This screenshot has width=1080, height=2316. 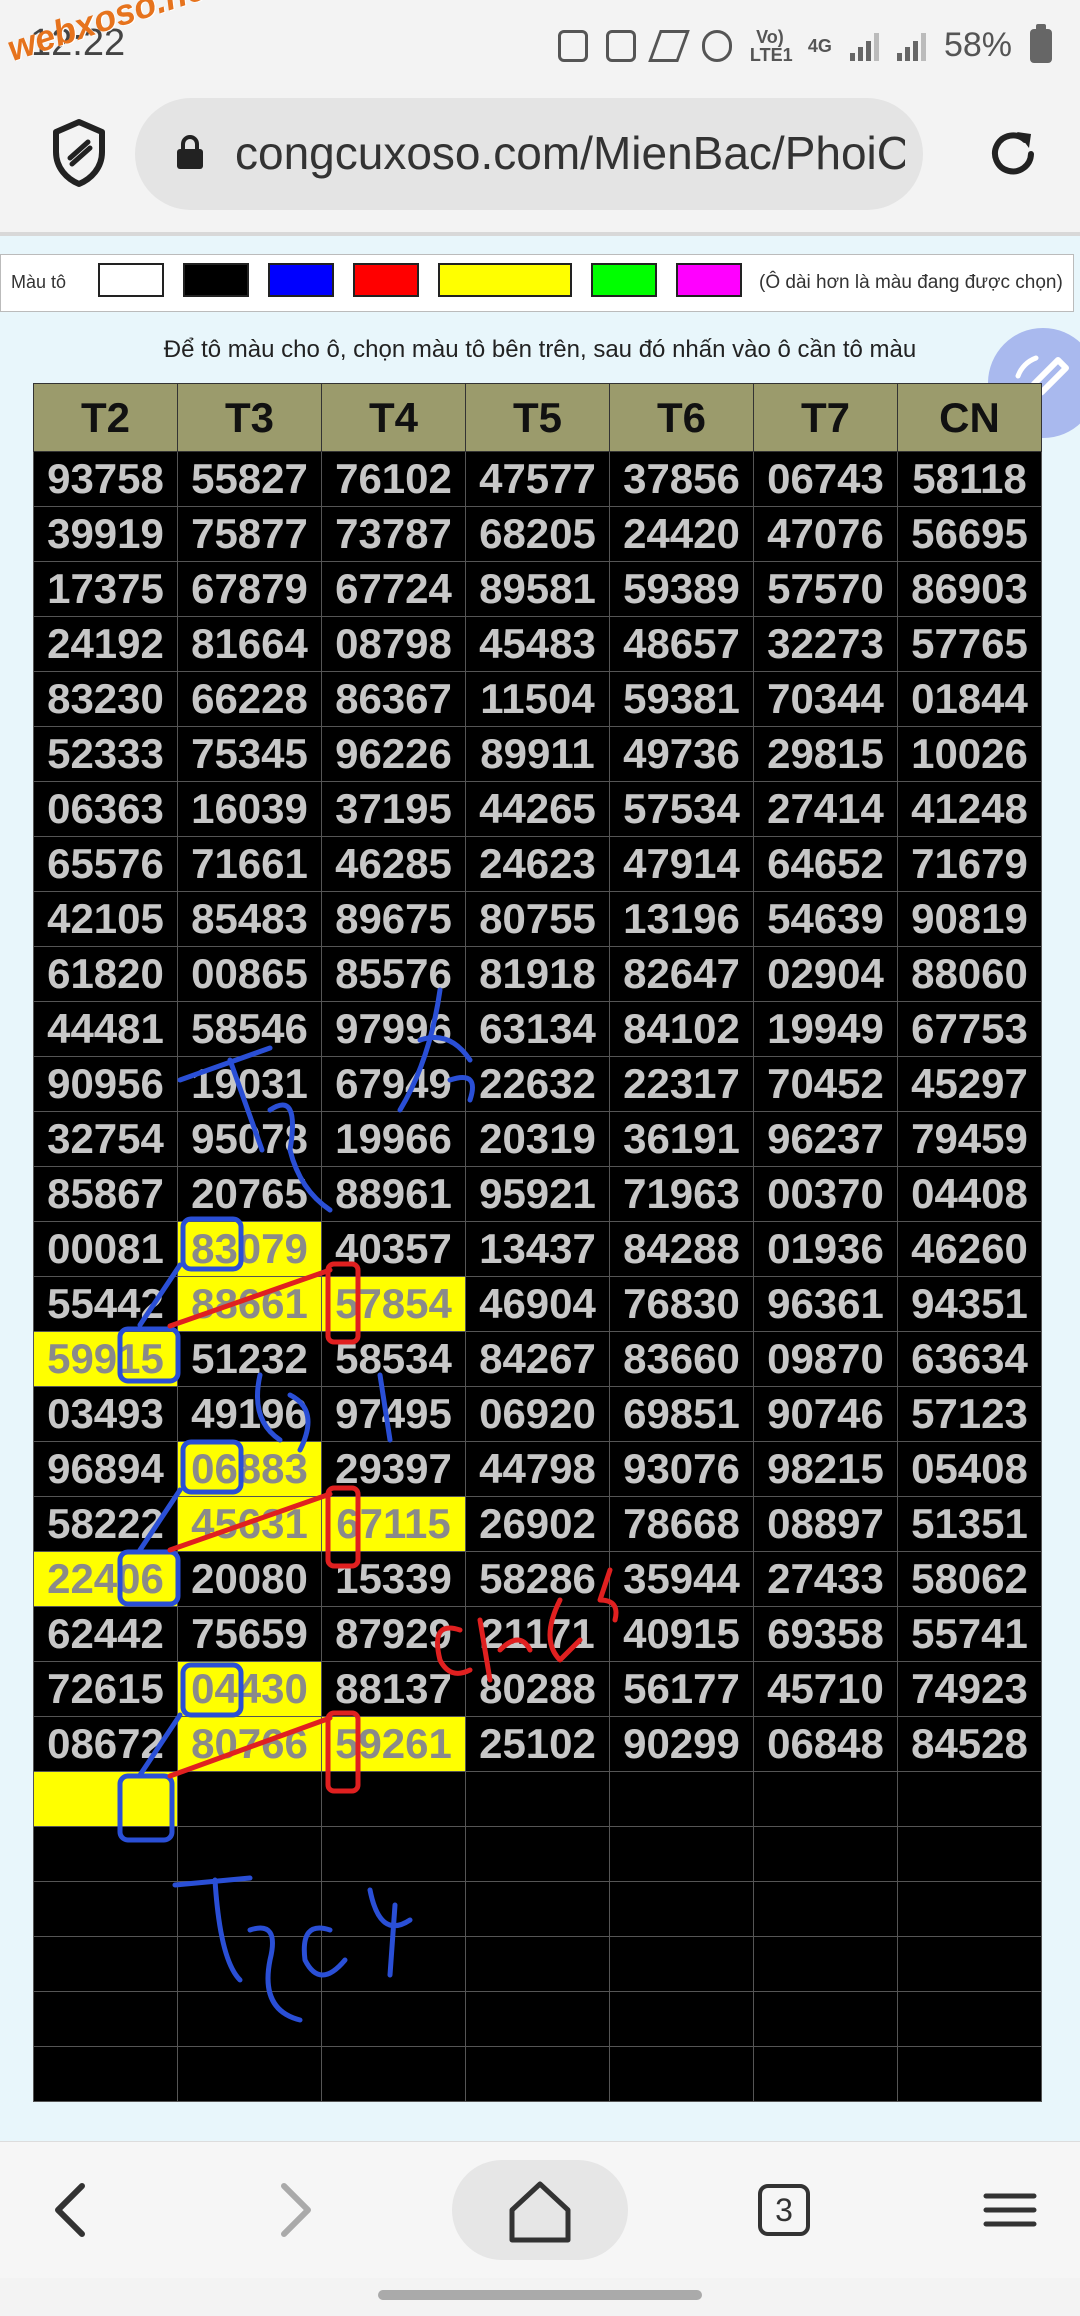 I want to click on address-bar: congcuxoso.com/MienBac/PhoiCa, so click(x=529, y=154).